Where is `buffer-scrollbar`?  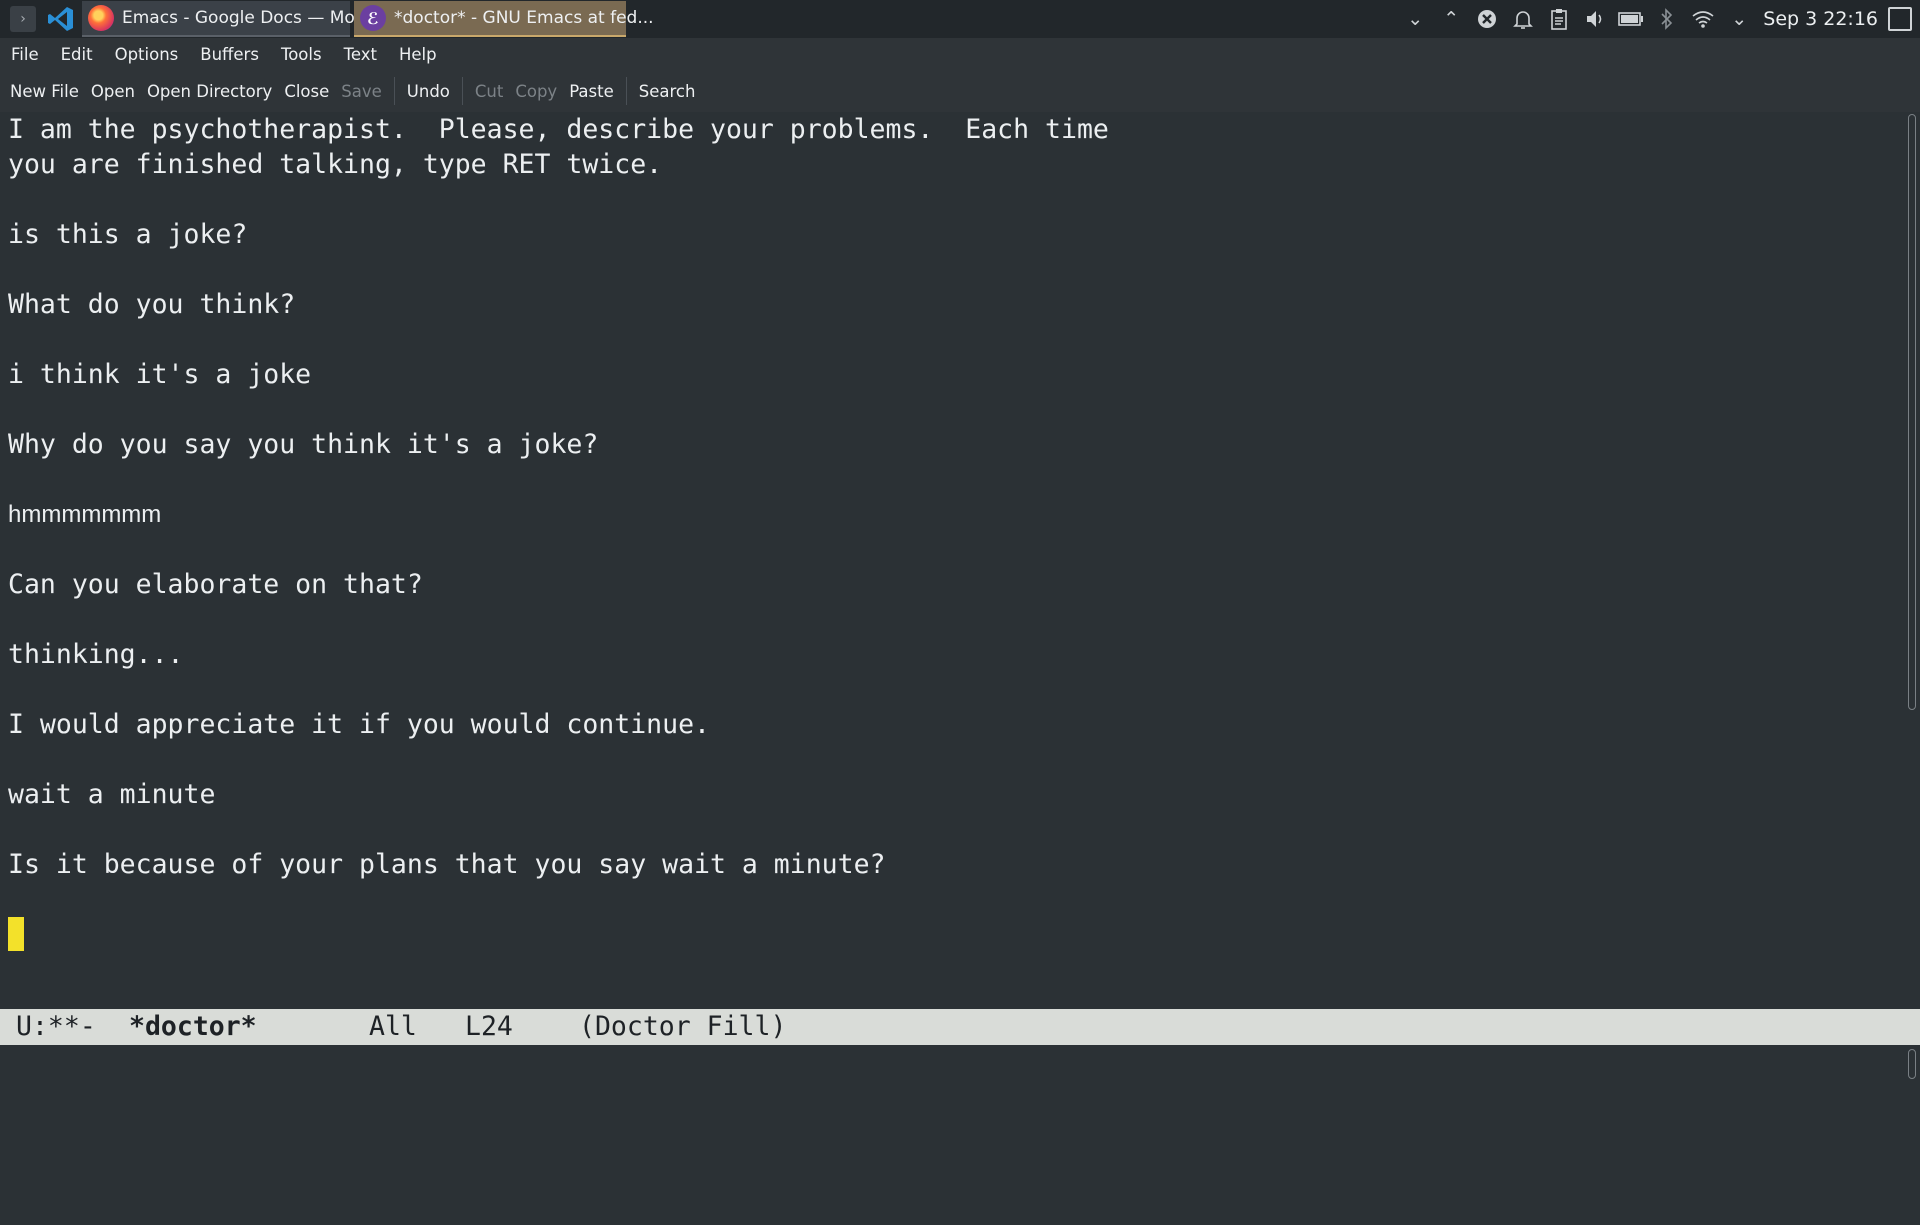
buffer-scrollbar is located at coordinates (1912, 560).